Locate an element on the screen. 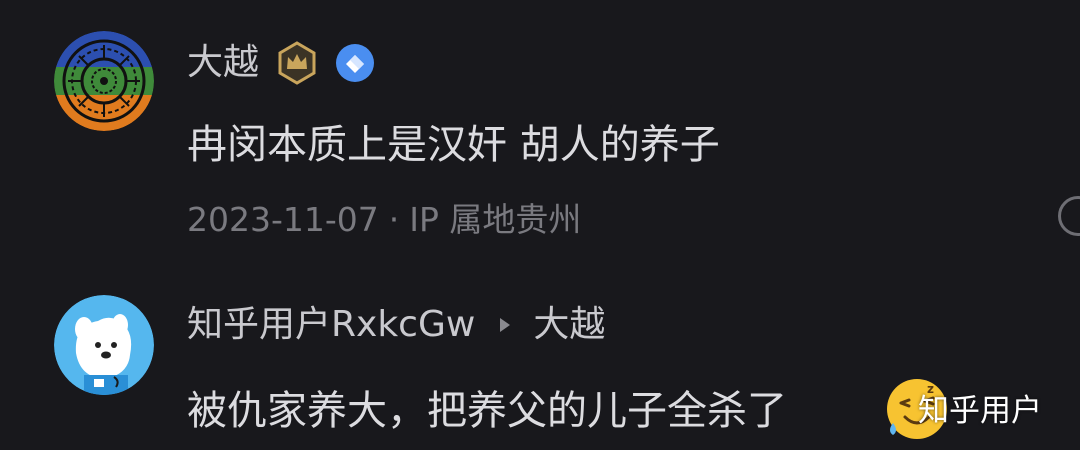  comment-text: 冉闵本质上是汉奸 胡人的养子 is located at coordinates (453, 145).